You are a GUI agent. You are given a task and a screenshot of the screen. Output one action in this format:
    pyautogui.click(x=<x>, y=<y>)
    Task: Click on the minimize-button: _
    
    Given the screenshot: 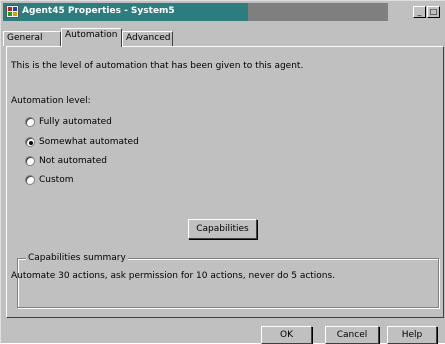 What is the action you would take?
    pyautogui.click(x=419, y=12)
    